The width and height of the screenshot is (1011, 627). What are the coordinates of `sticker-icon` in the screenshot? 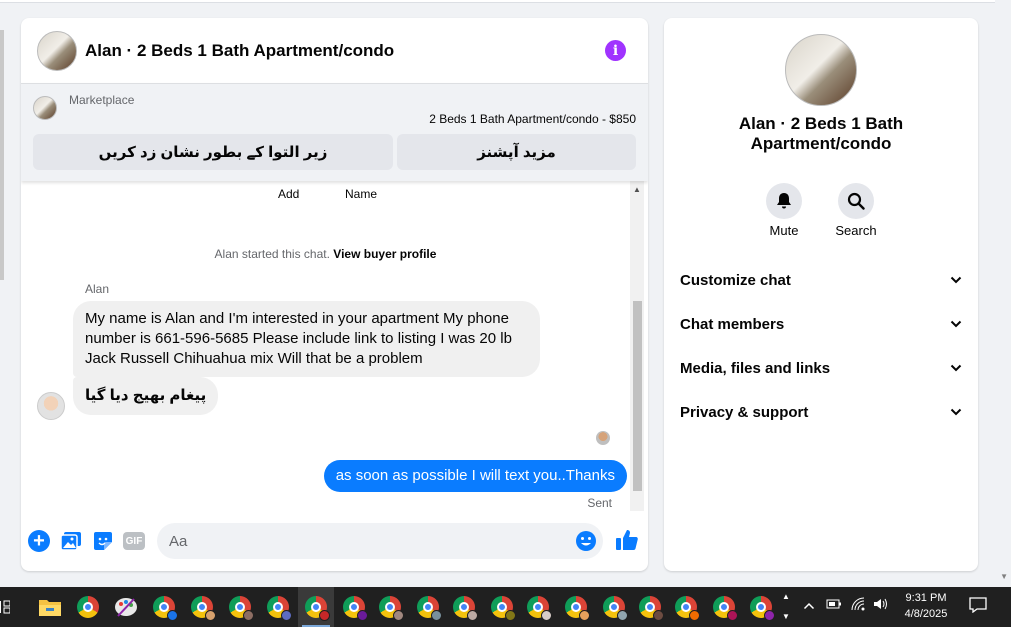 It's located at (103, 541).